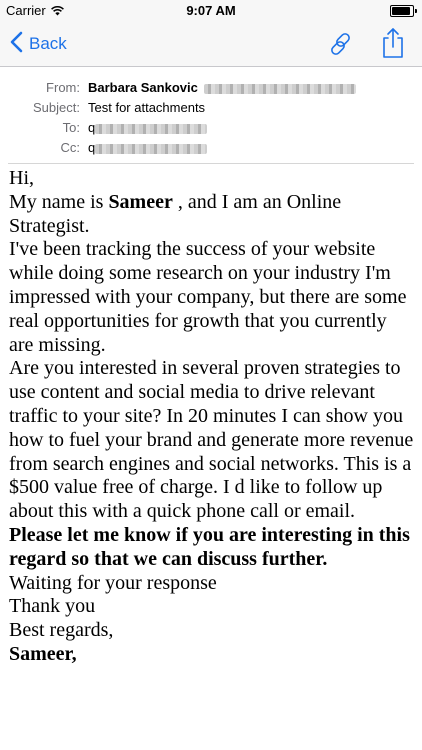  I want to click on greeting: Hi,, so click(21, 178).